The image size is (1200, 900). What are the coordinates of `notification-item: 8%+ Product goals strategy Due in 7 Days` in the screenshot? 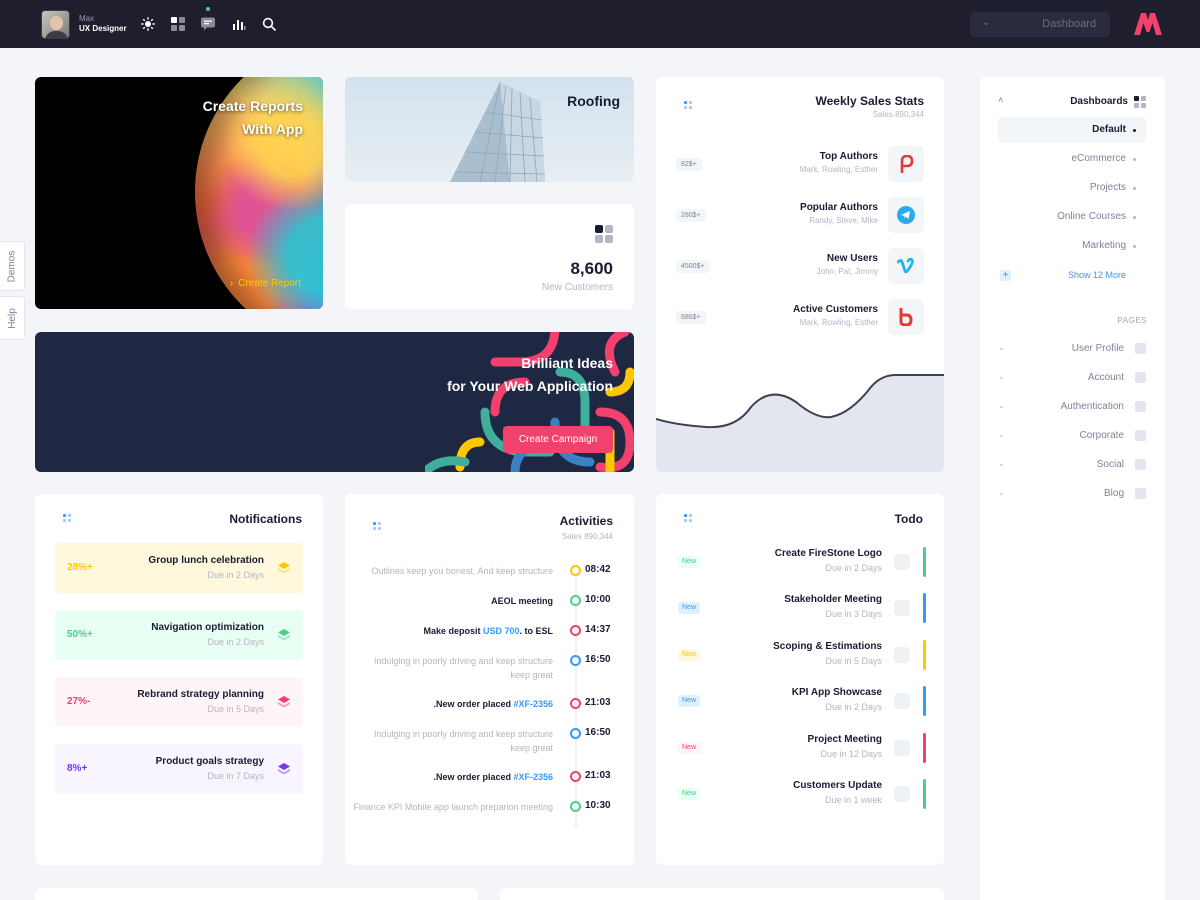 It's located at (179, 769).